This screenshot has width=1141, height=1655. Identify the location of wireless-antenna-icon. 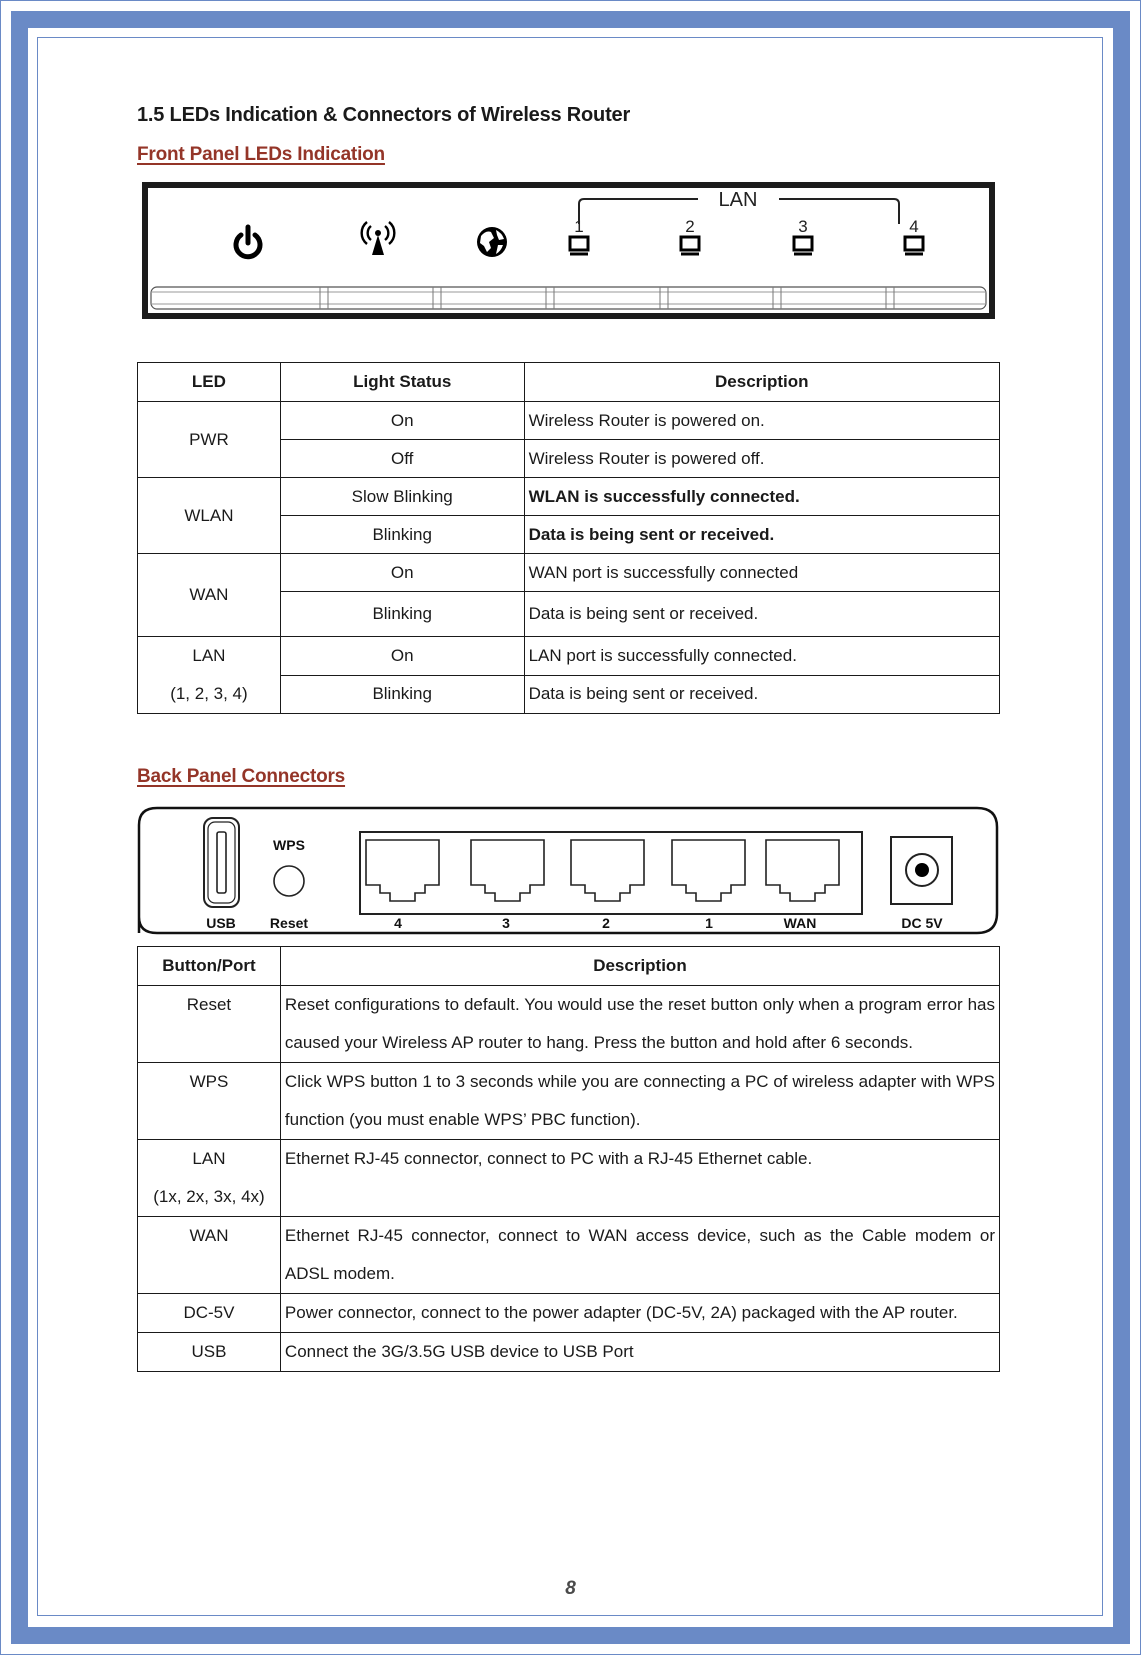
(378, 238).